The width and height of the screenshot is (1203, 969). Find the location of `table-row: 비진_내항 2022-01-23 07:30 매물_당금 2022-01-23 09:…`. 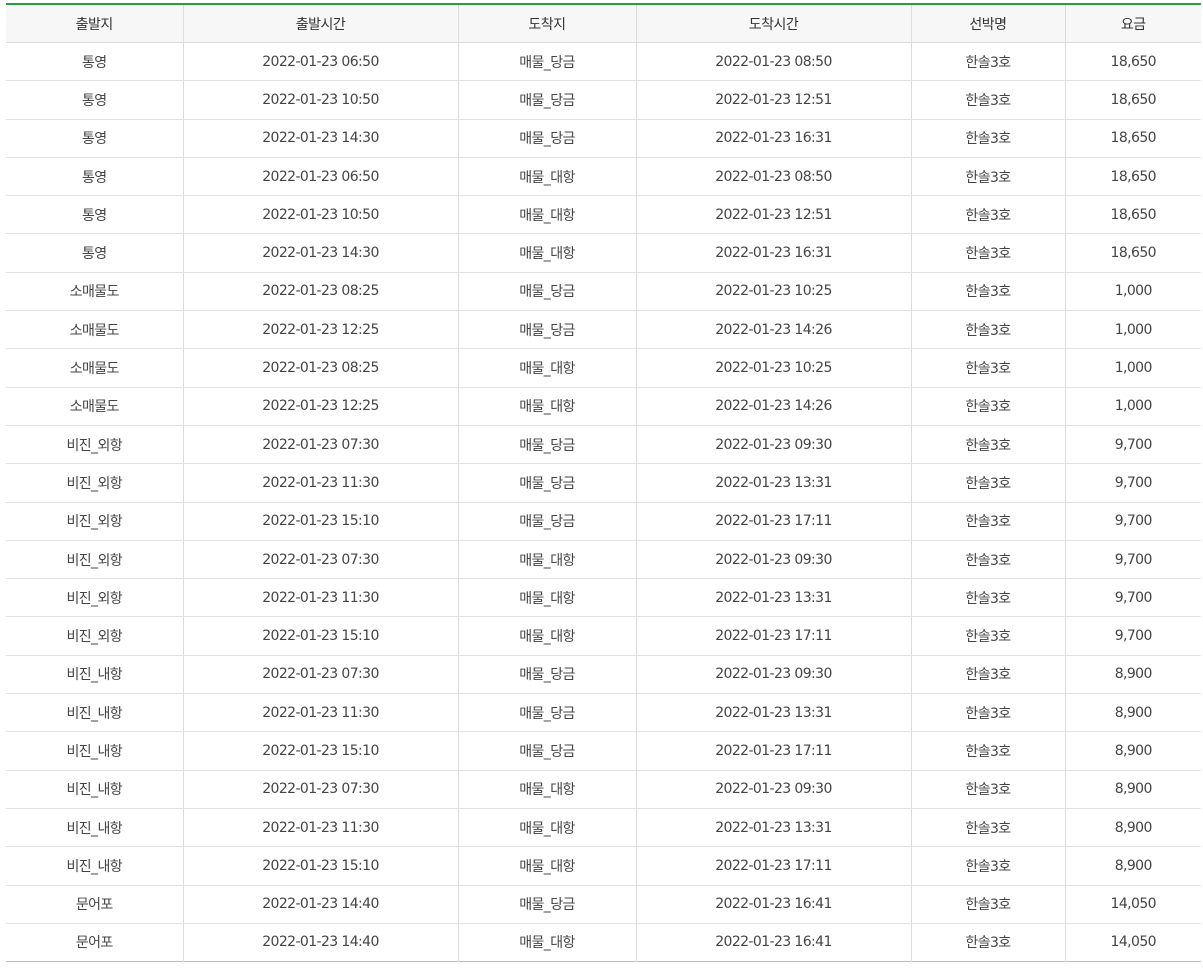

table-row: 비진_내항 2022-01-23 07:30 매물_당금 2022-01-23 09:… is located at coordinates (603, 675).